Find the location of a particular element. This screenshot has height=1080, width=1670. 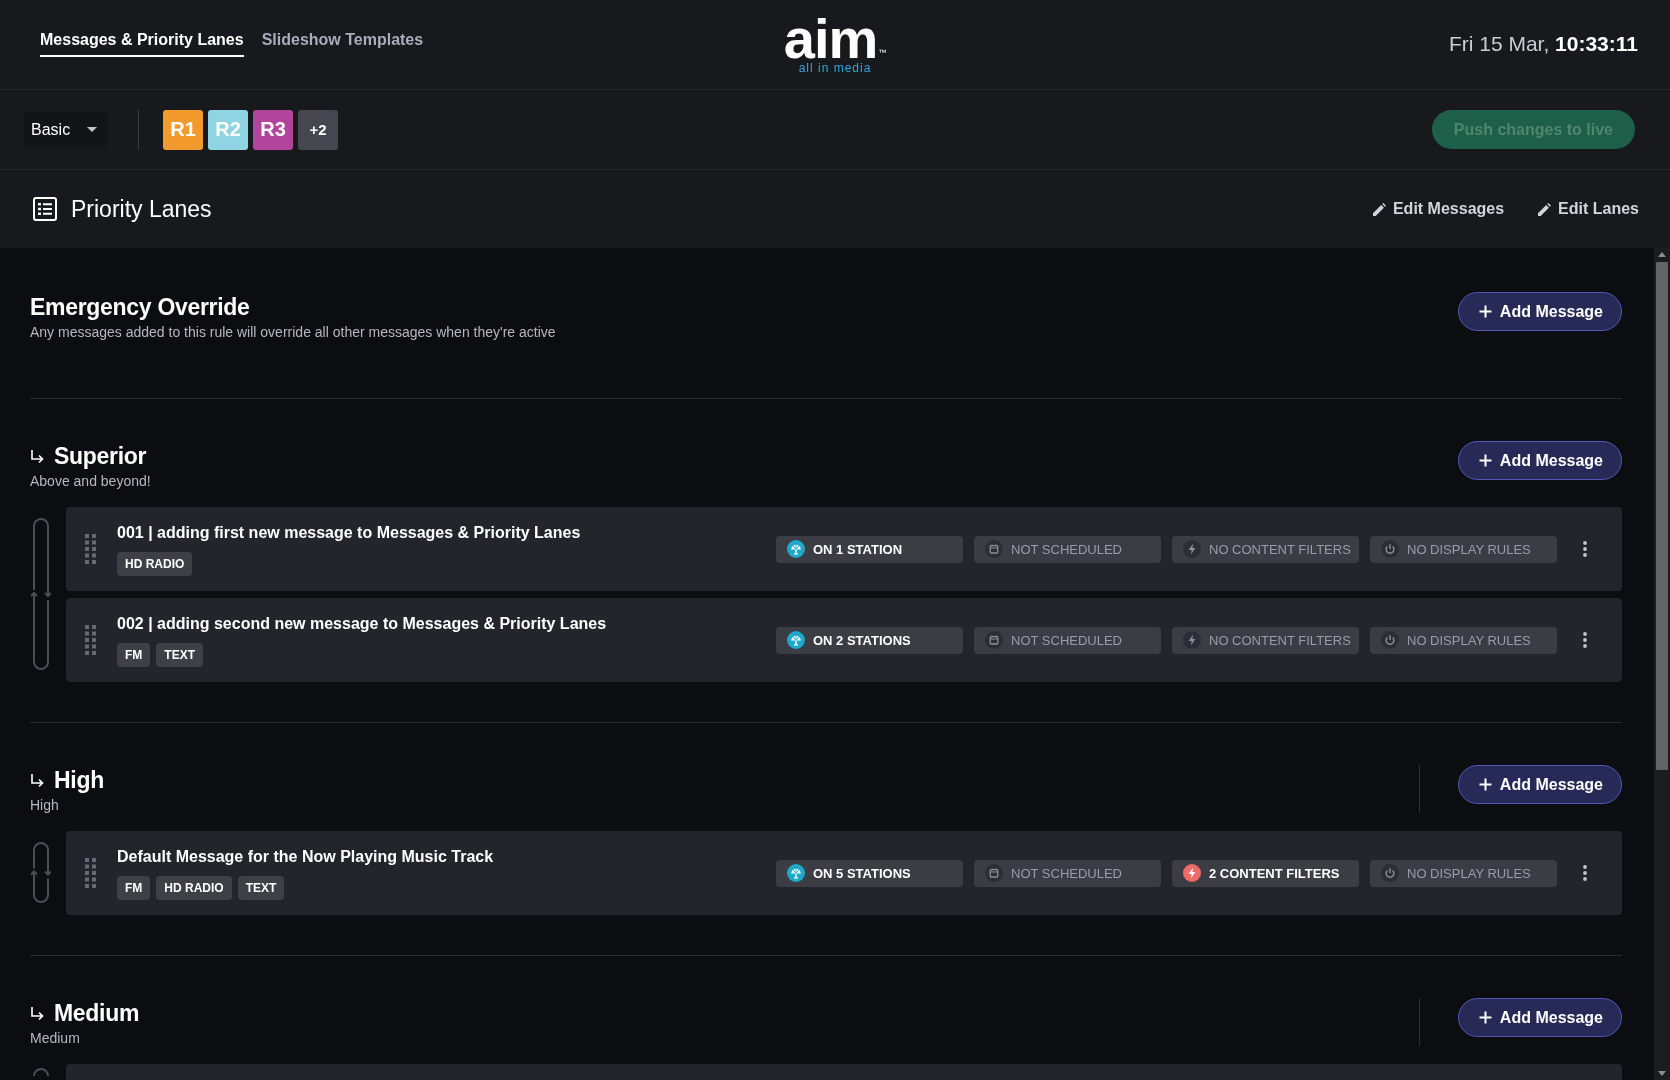

status-chip: ON 5 STATIONS is located at coordinates (869, 873).